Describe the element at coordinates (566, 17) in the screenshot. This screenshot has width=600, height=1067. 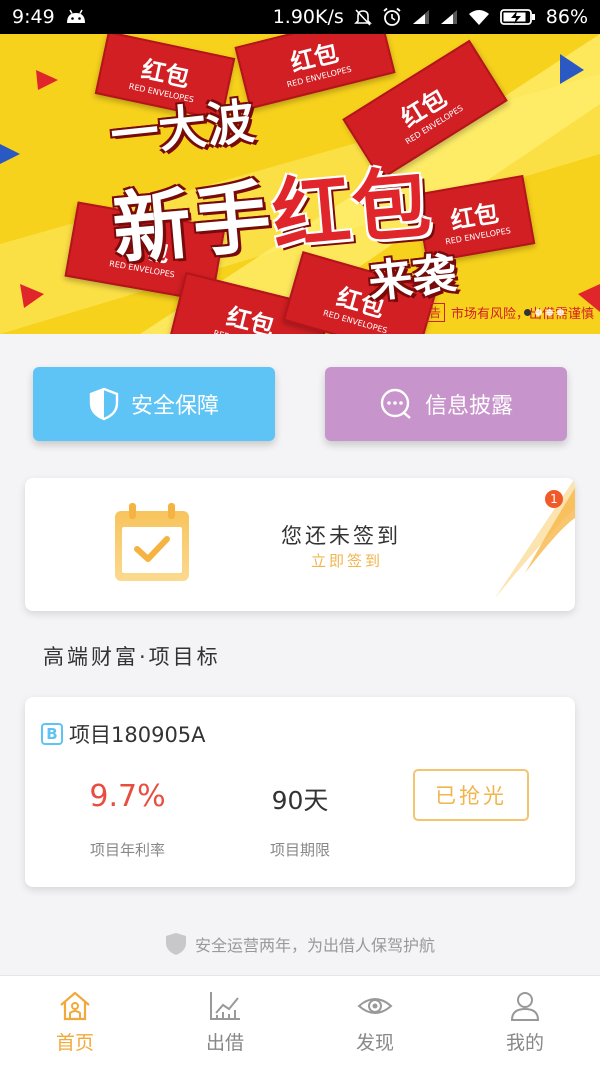
I see `battery-level: 86%` at that location.